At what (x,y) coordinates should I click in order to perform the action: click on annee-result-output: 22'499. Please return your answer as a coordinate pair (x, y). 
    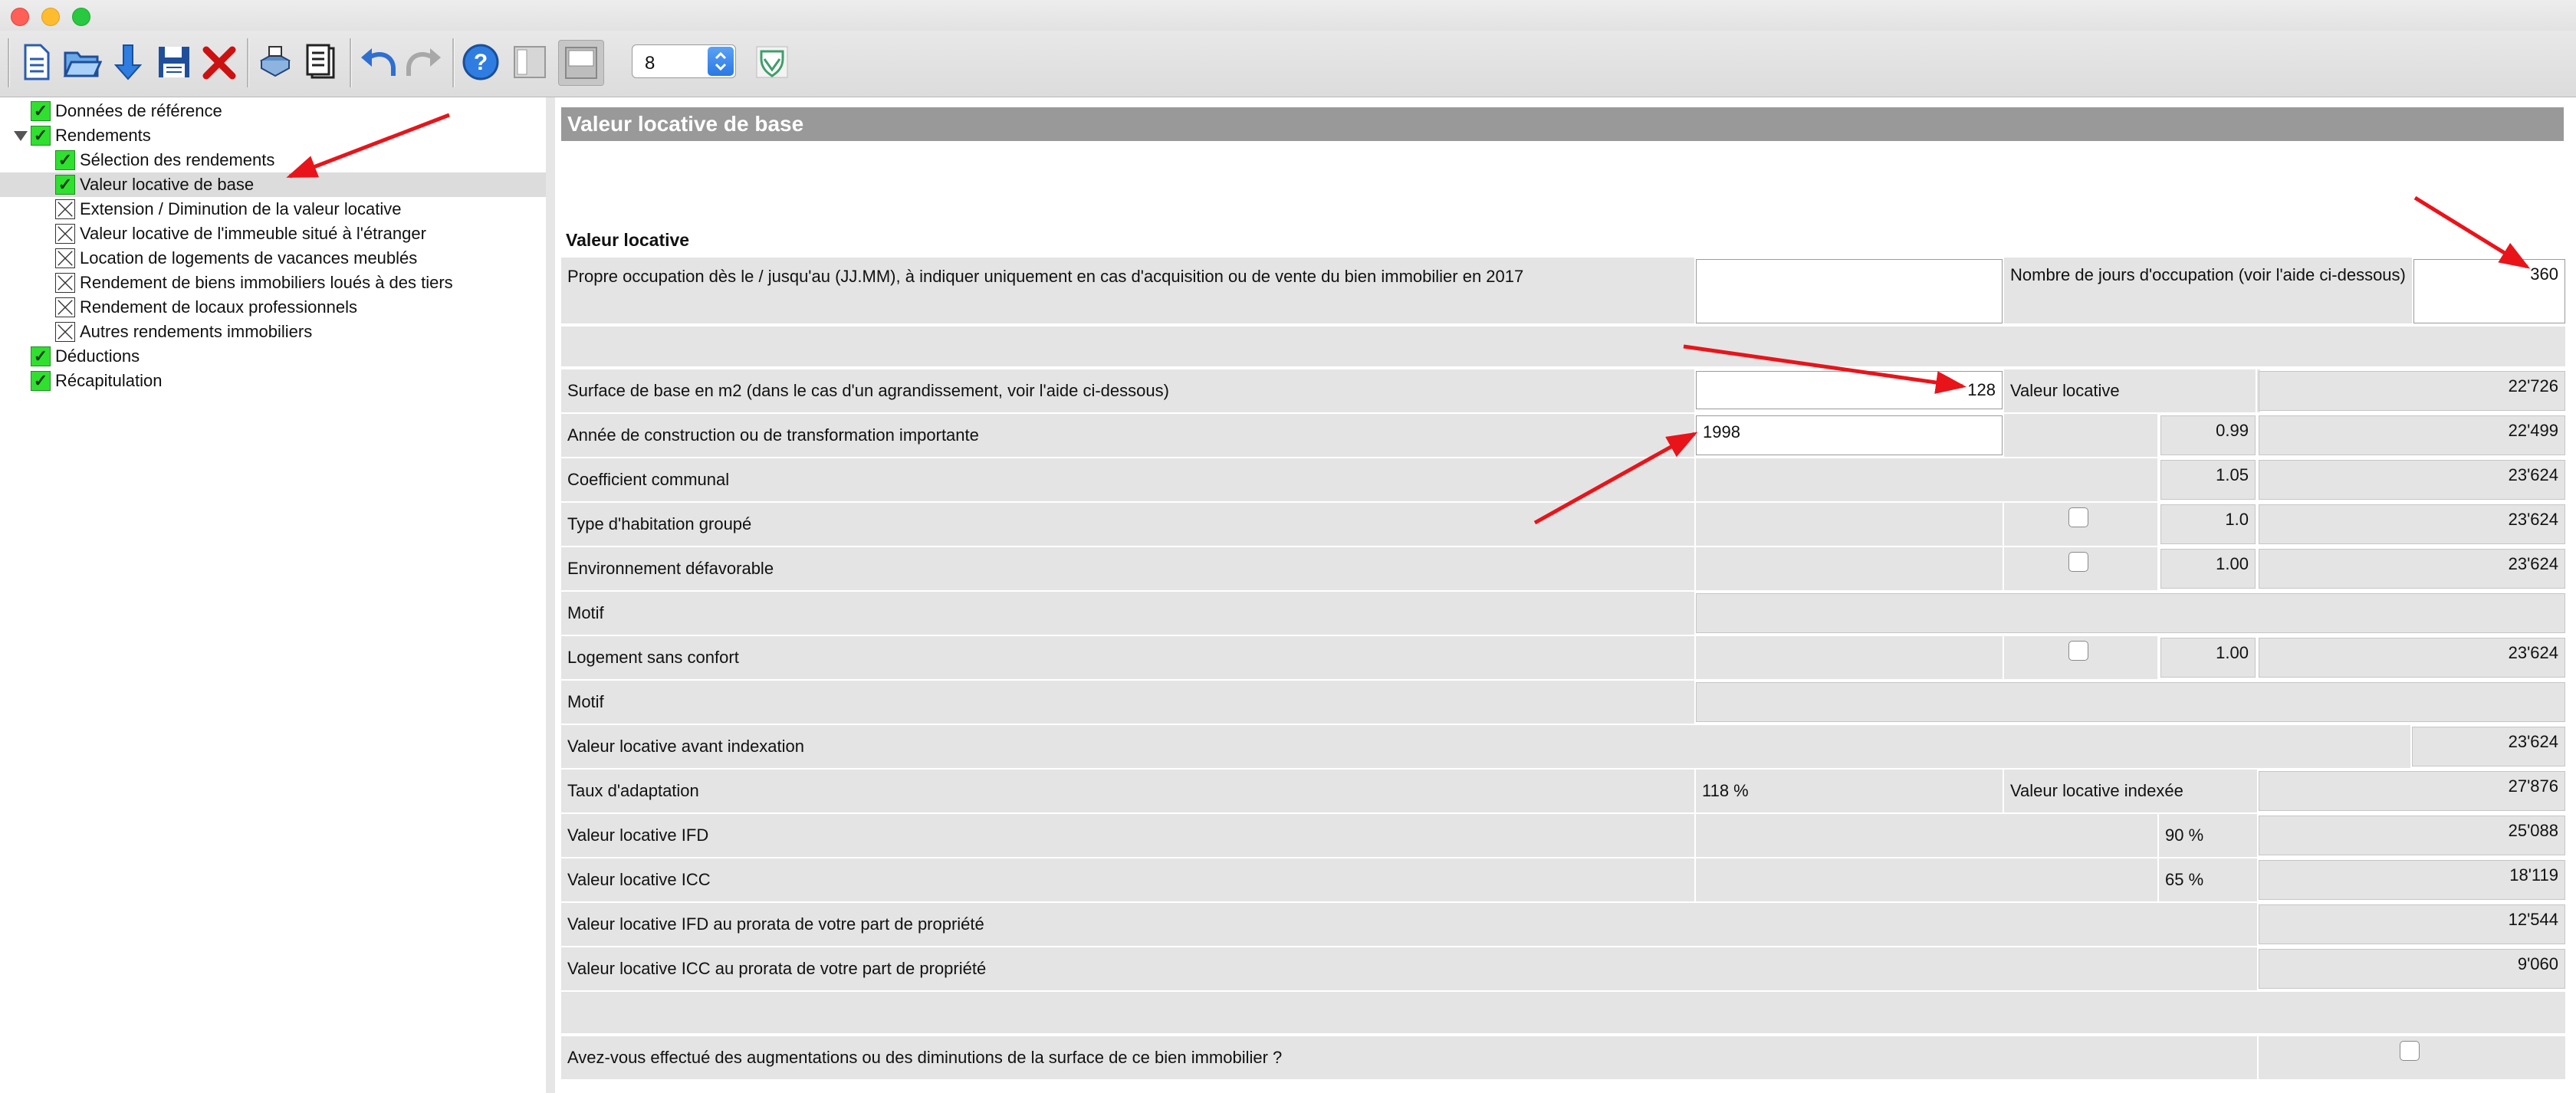
    Looking at the image, I should click on (2412, 435).